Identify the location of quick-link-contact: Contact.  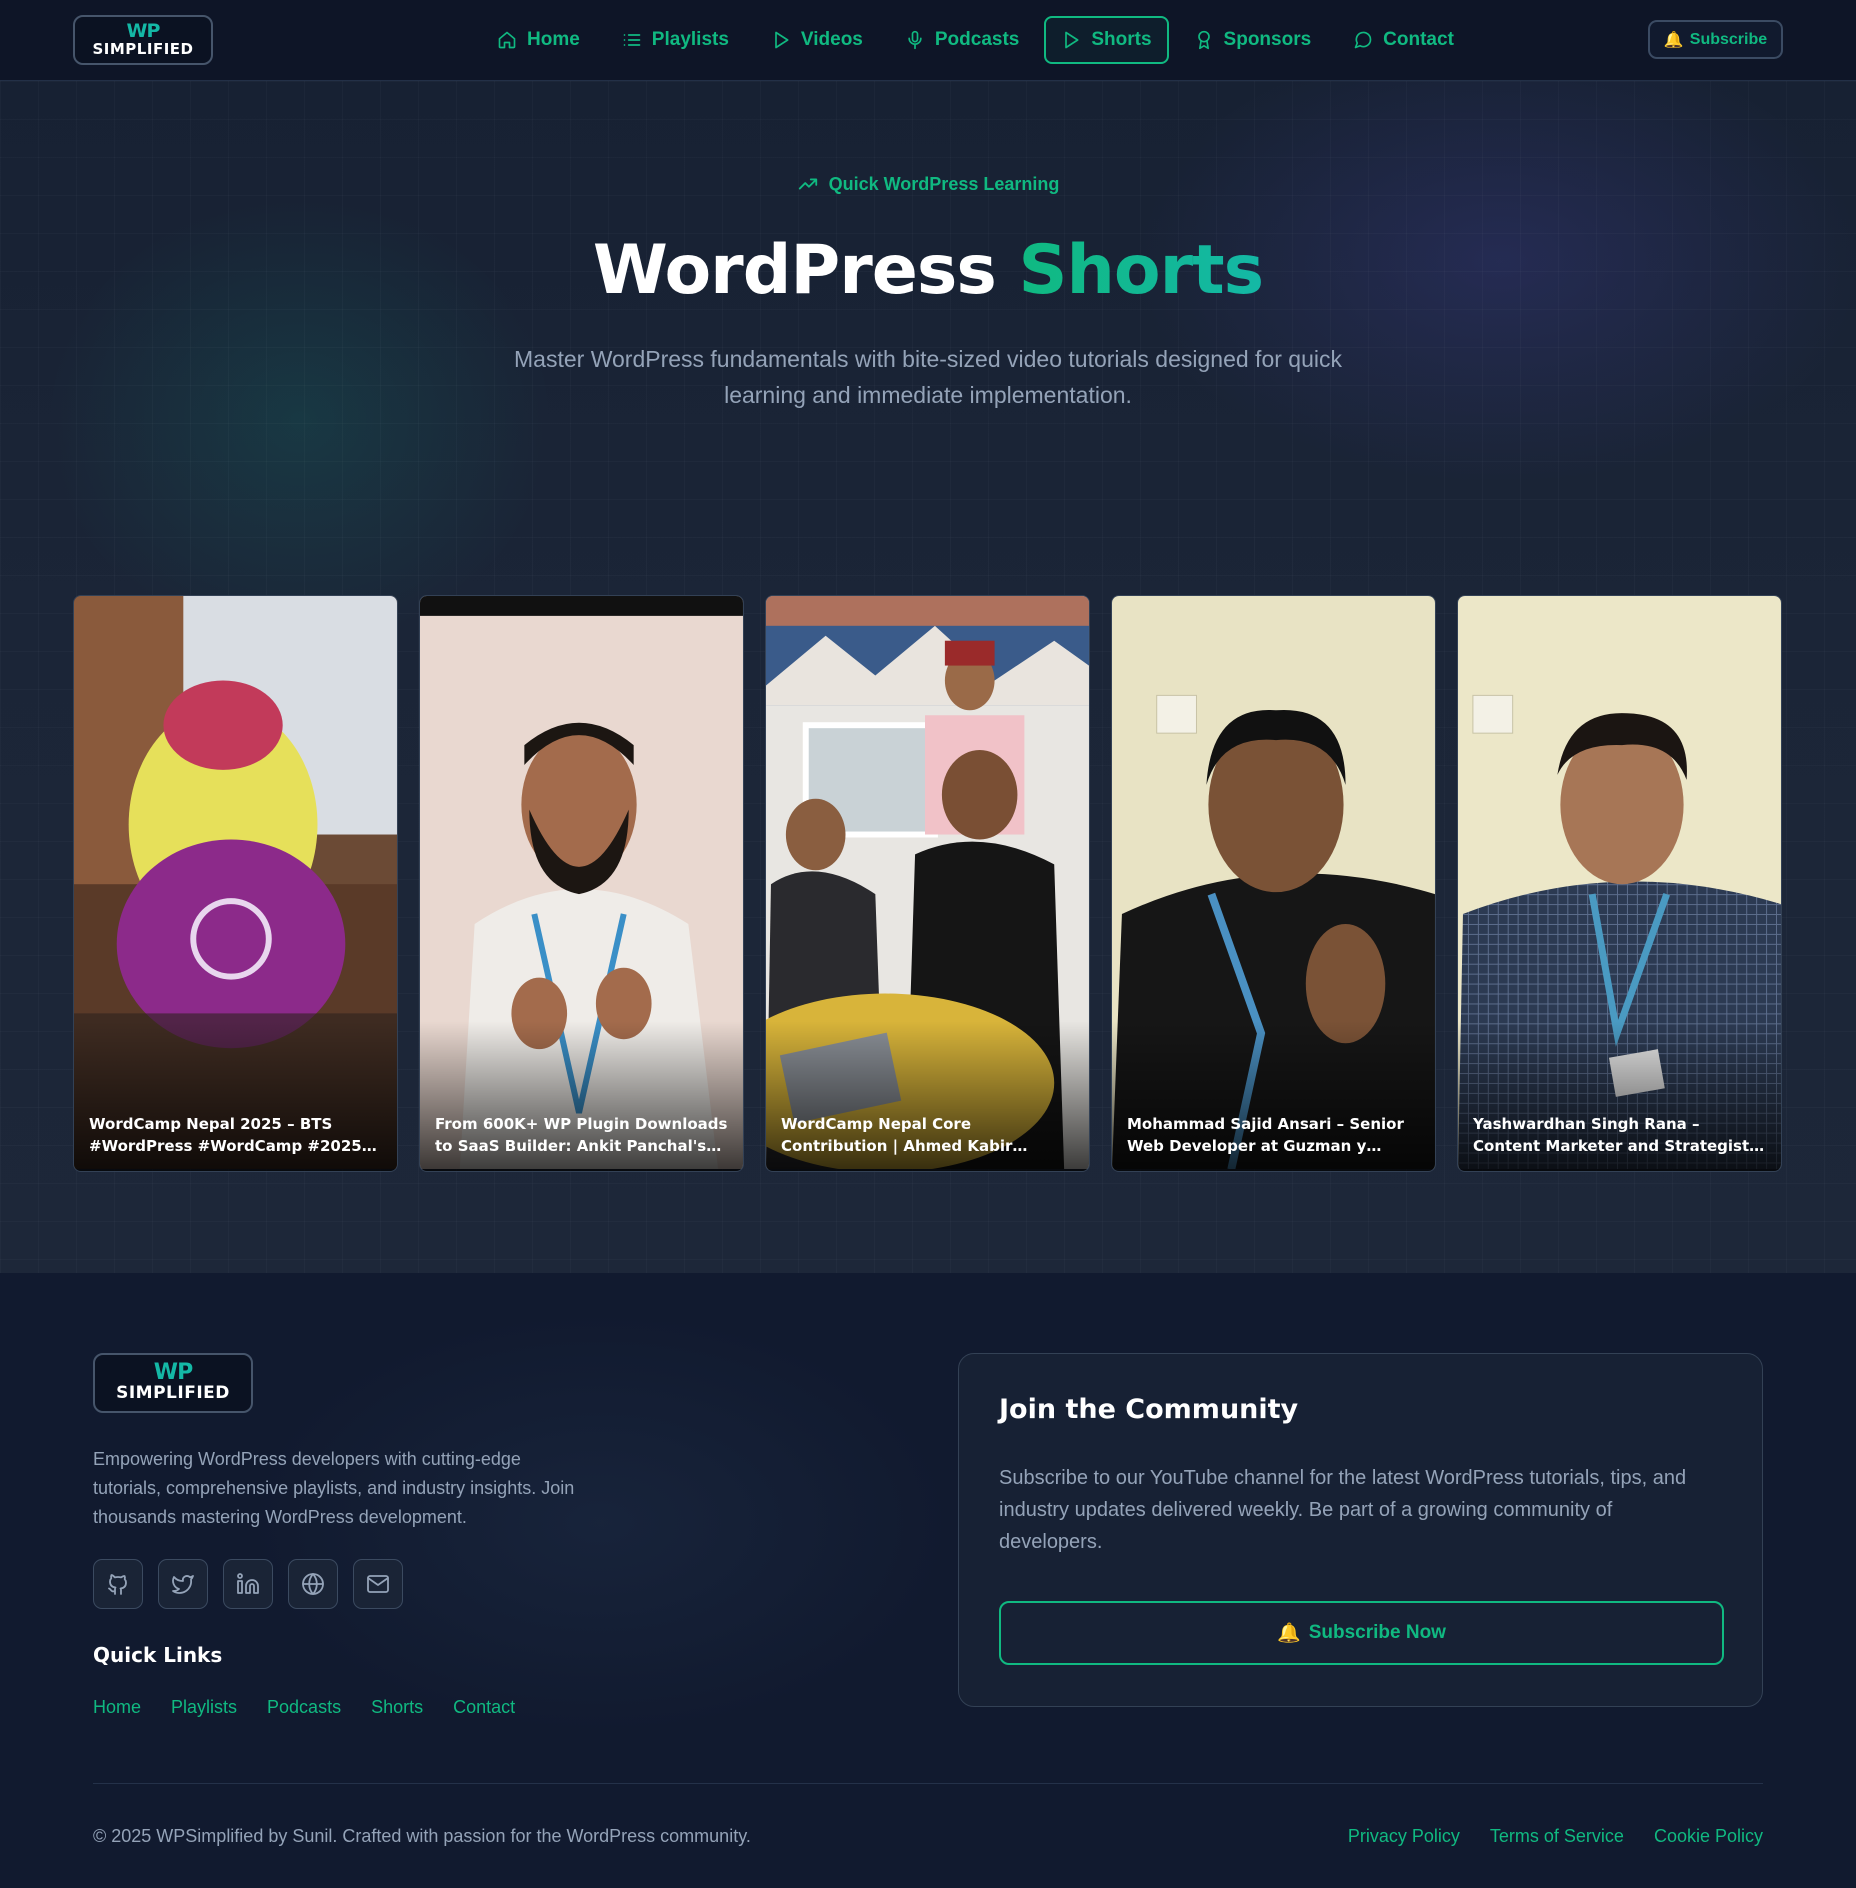
(484, 1707).